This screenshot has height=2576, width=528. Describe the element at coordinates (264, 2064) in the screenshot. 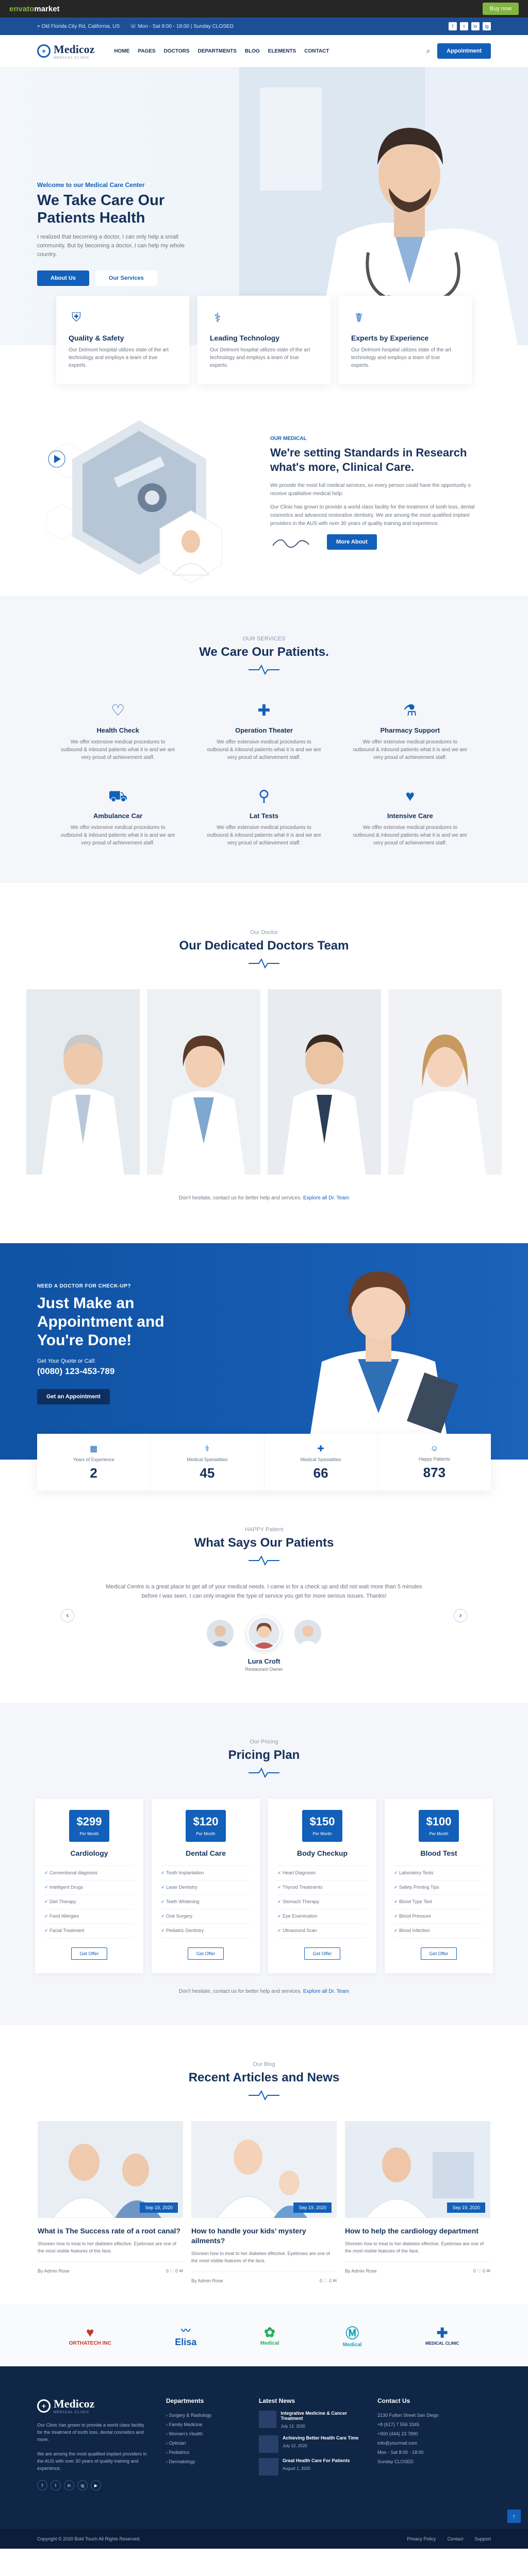

I see `blog-kicker: Our Blog` at that location.